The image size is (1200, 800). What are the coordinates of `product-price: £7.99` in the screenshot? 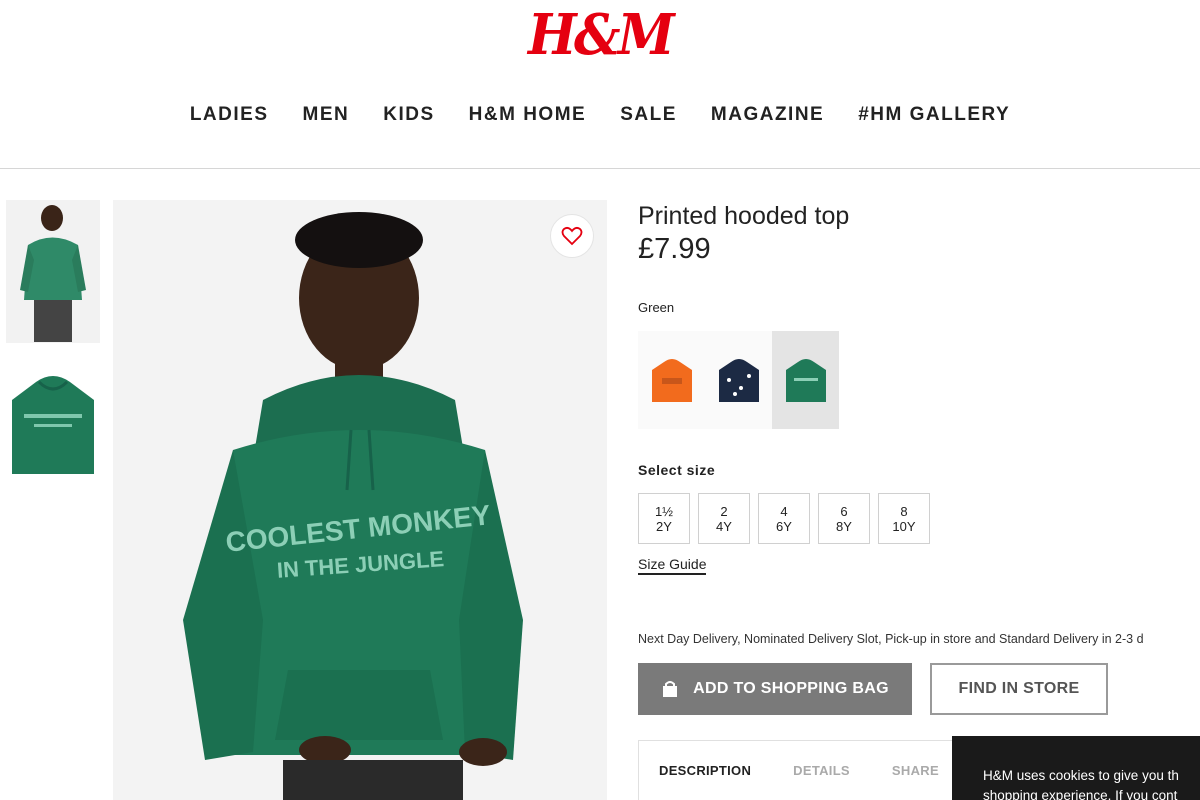 It's located at (674, 249).